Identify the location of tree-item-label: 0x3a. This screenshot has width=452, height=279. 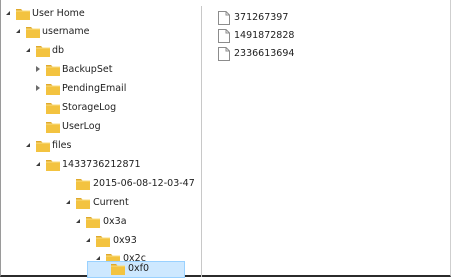
(115, 221).